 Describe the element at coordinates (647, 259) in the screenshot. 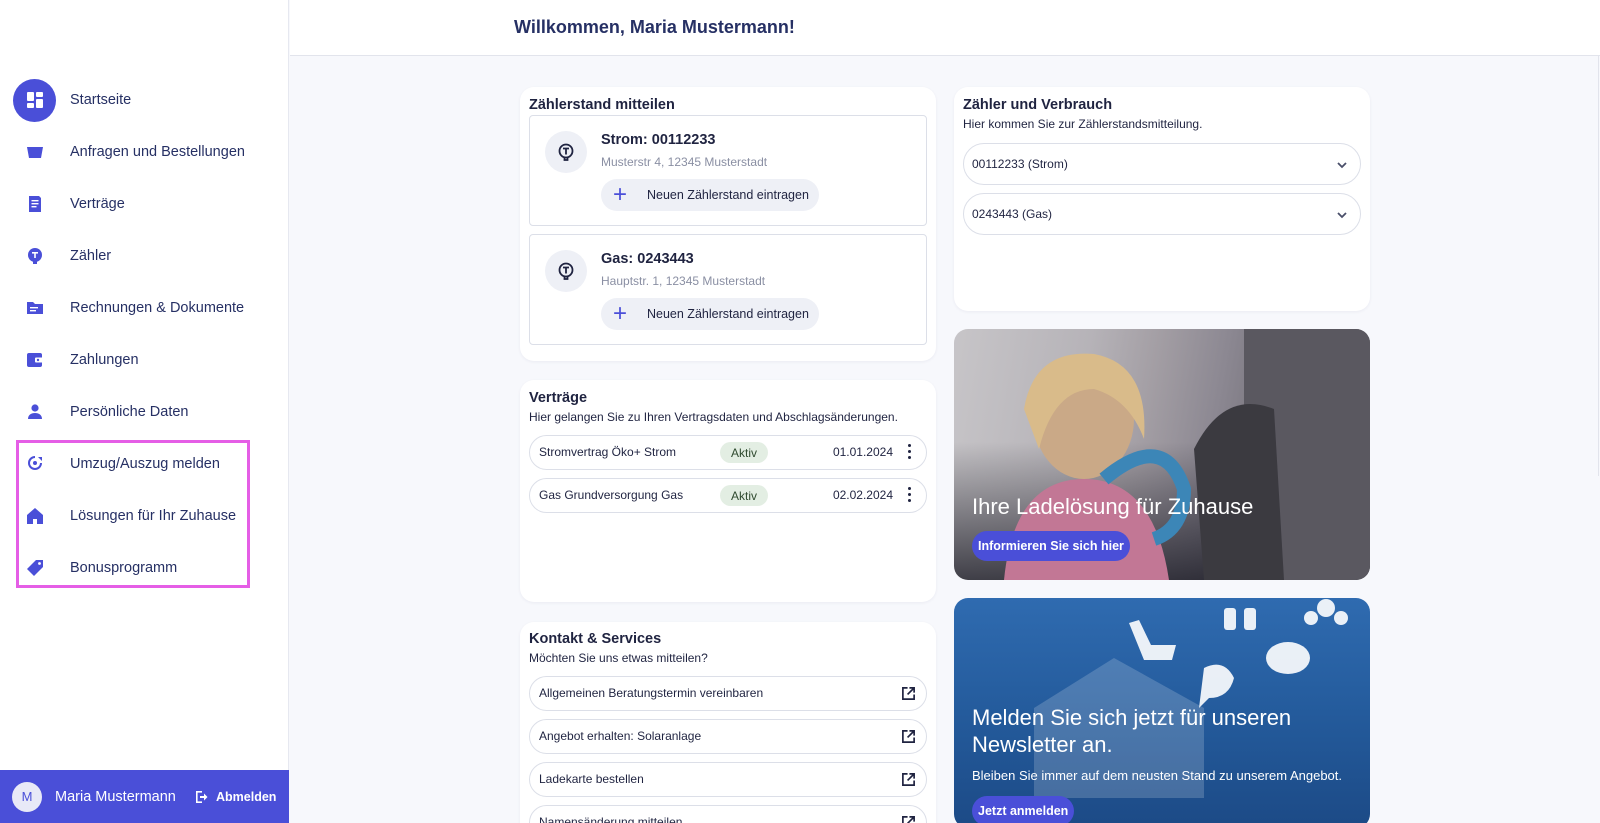

I see `meter-title: Gas: 0243443` at that location.